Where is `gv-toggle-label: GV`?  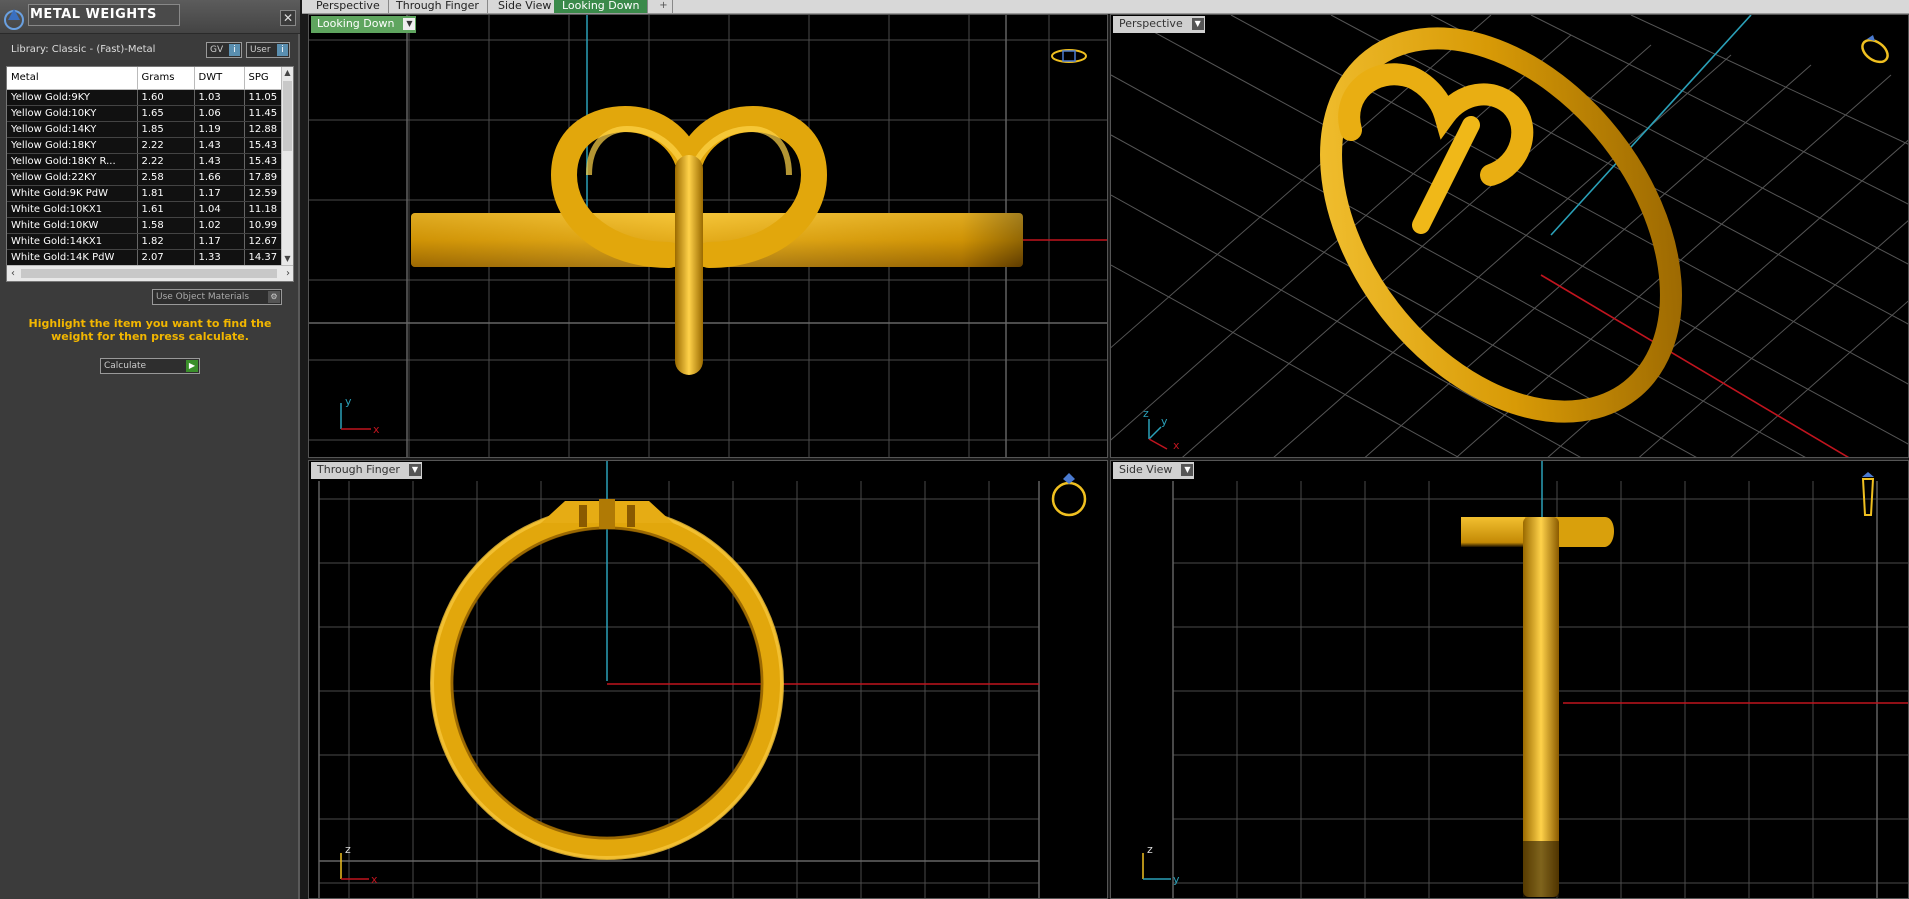
gv-toggle-label: GV is located at coordinates (217, 50).